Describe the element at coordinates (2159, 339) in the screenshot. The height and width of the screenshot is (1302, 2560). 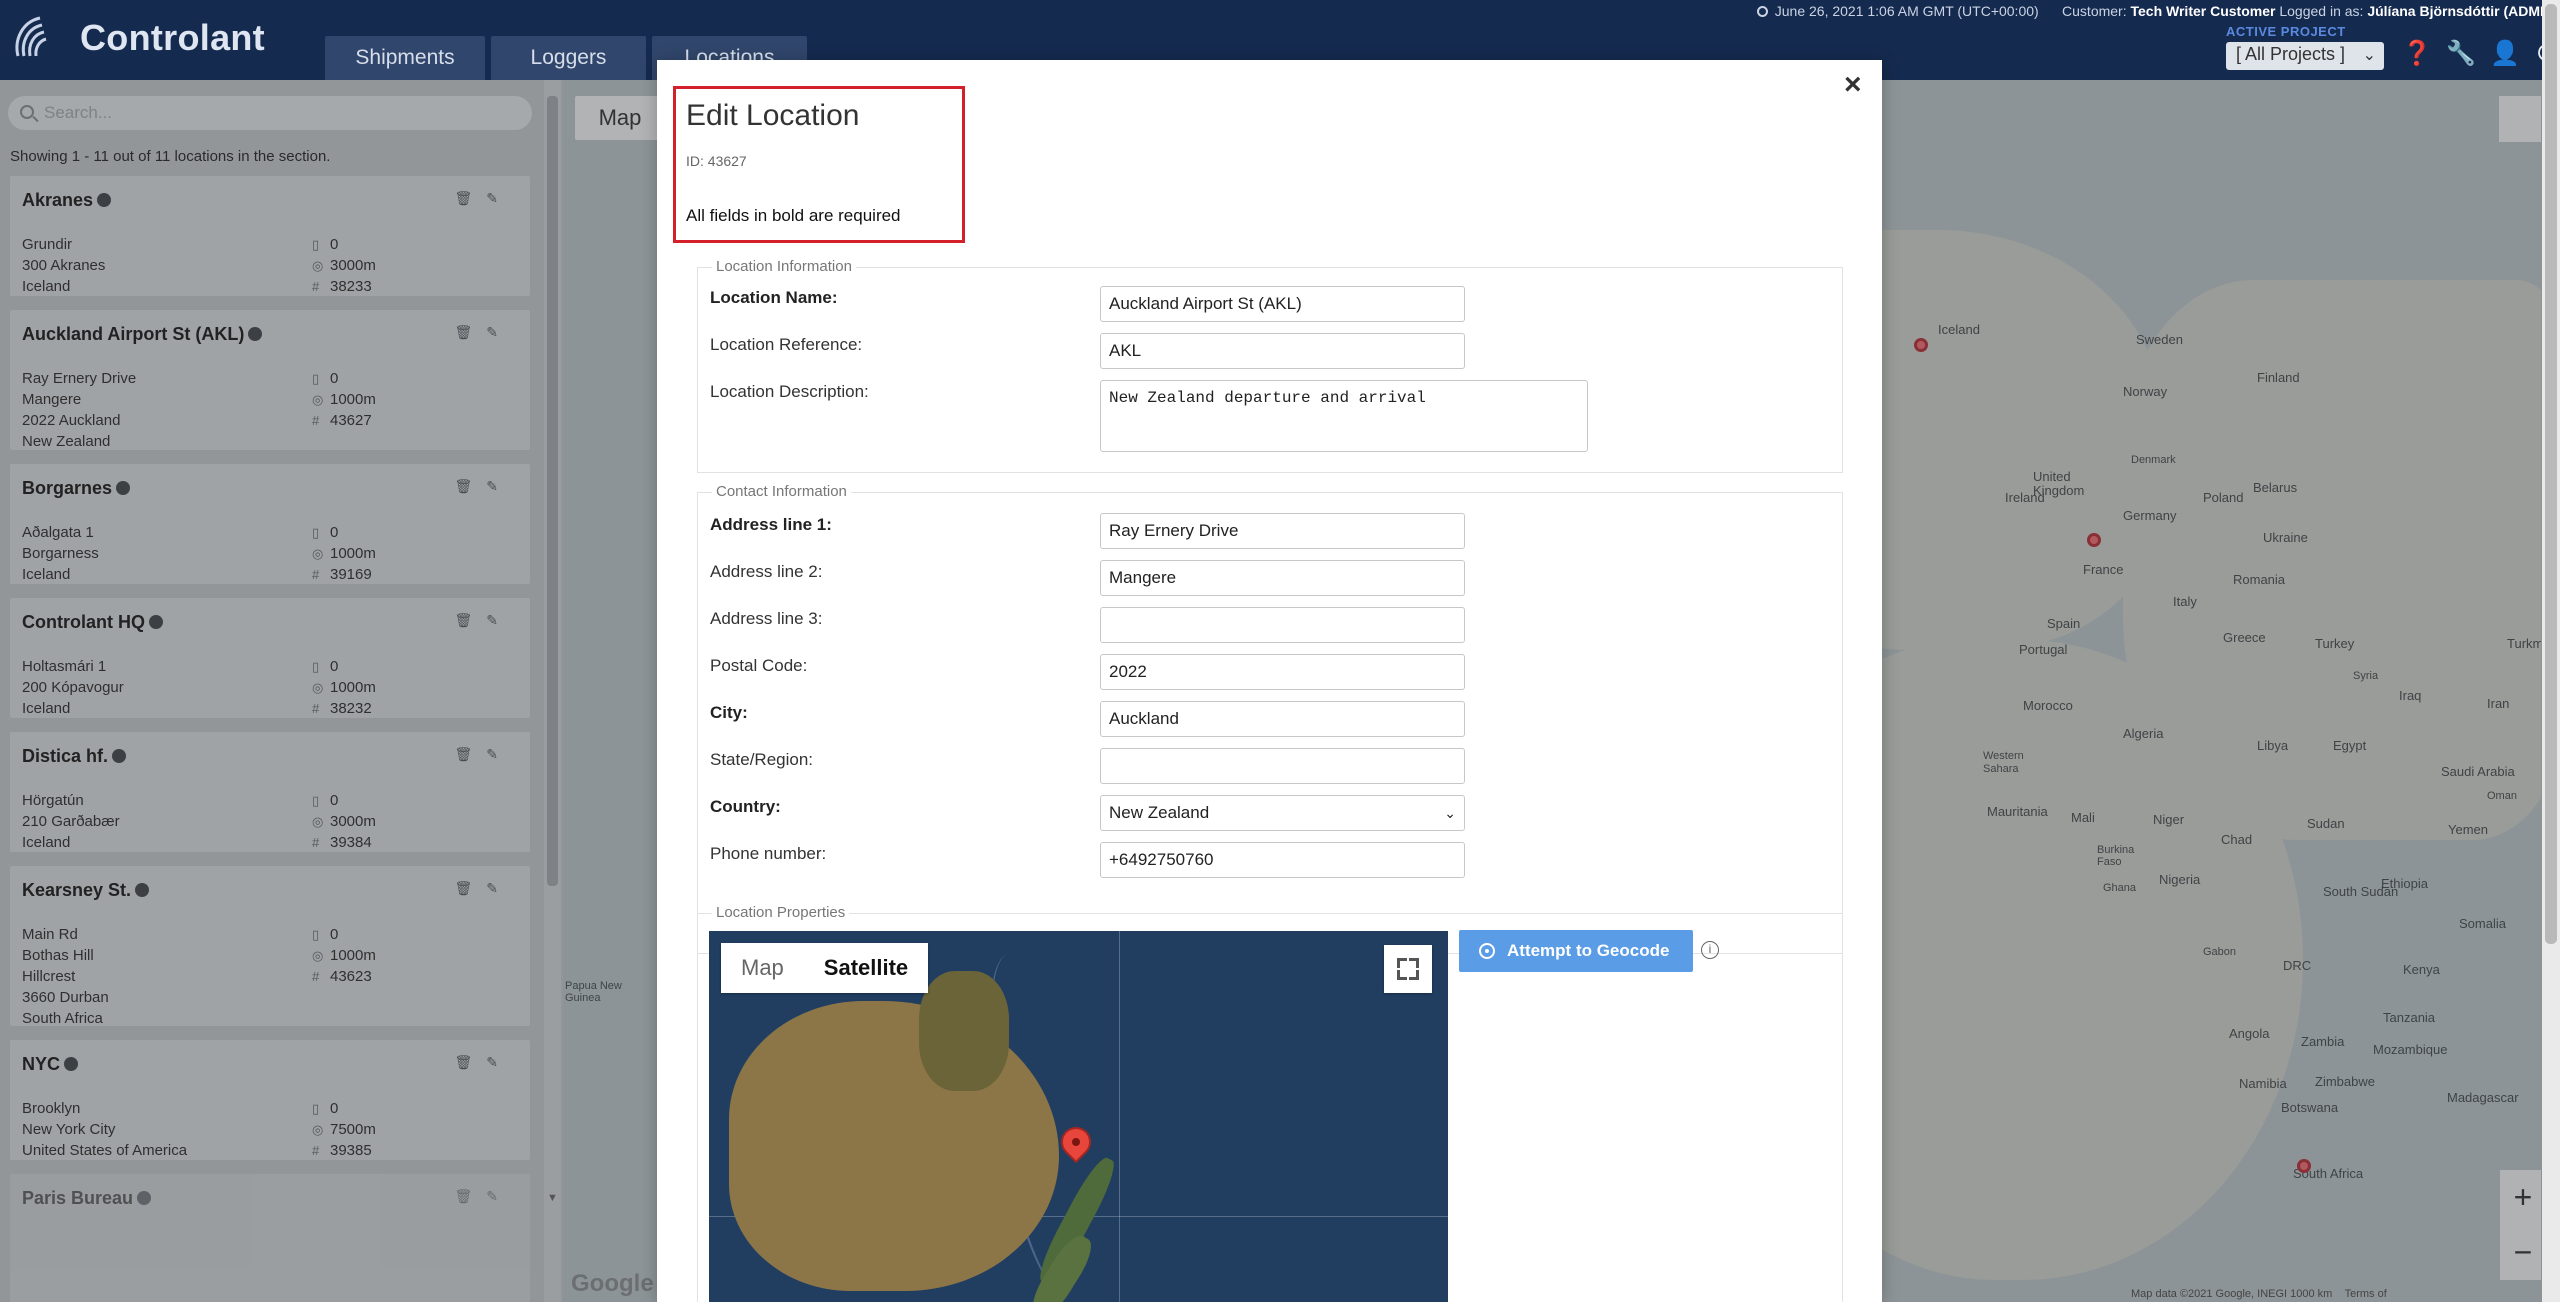
I see `map-label: Sweden` at that location.